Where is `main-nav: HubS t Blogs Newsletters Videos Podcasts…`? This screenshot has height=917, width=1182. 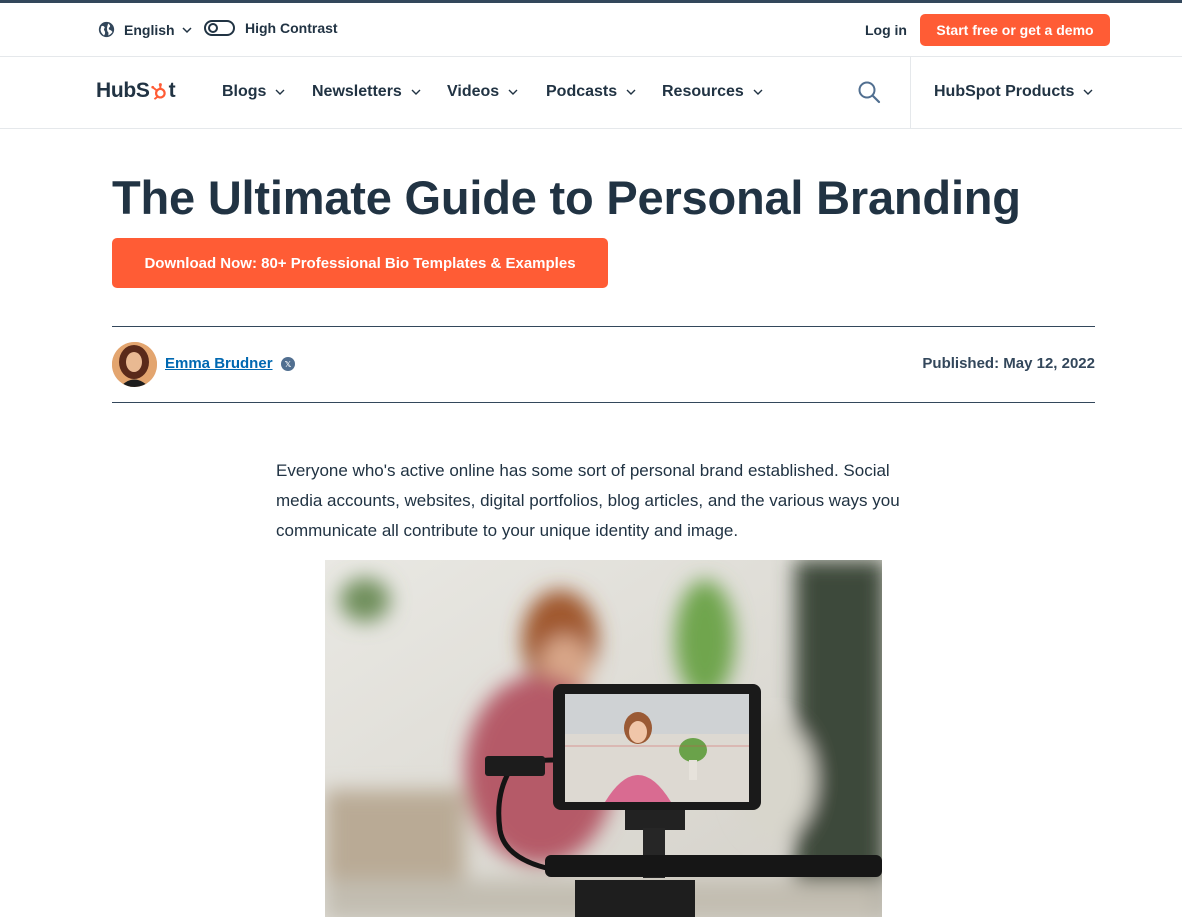
main-nav: HubS t Blogs Newsletters Videos Podcasts… is located at coordinates (591, 93).